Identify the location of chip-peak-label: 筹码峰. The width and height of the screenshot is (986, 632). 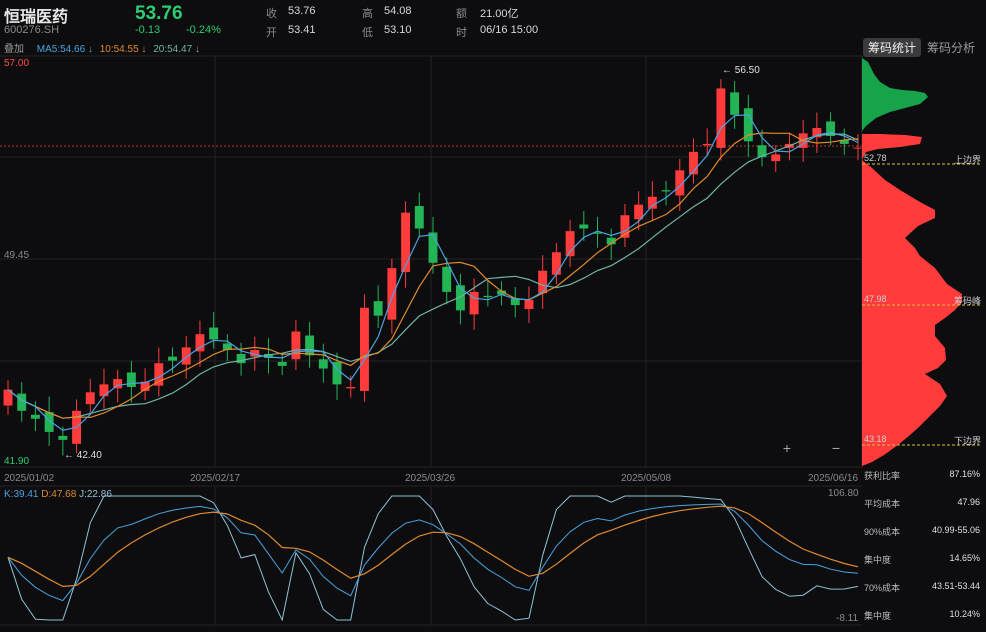
(968, 301).